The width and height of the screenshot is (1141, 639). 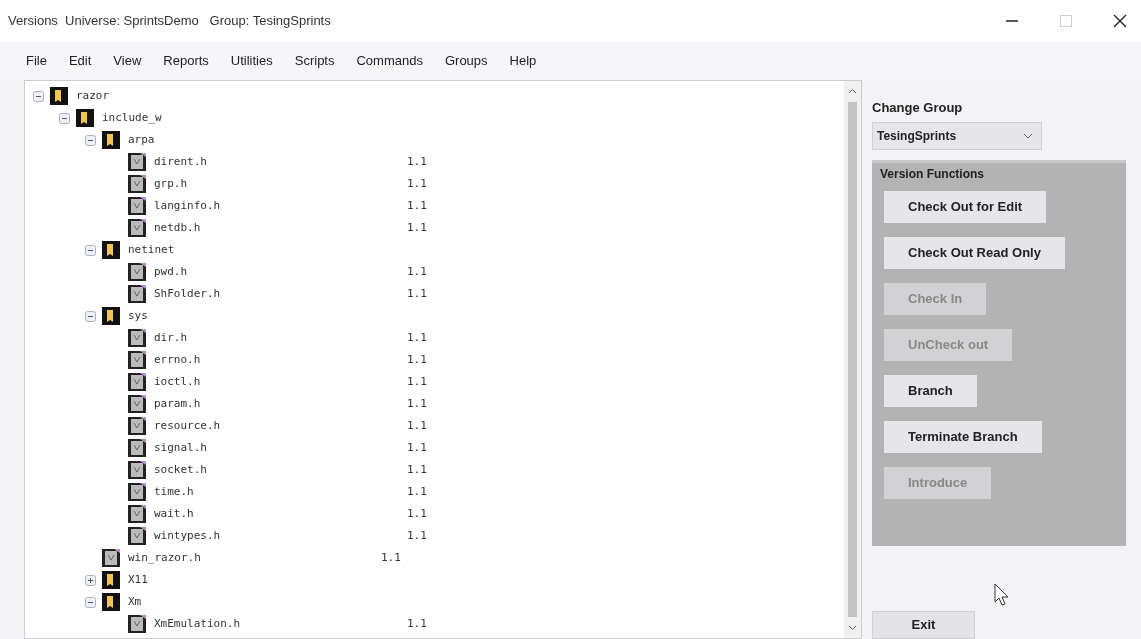 What do you see at coordinates (932, 174) in the screenshot?
I see `panel-title: Version Functions` at bounding box center [932, 174].